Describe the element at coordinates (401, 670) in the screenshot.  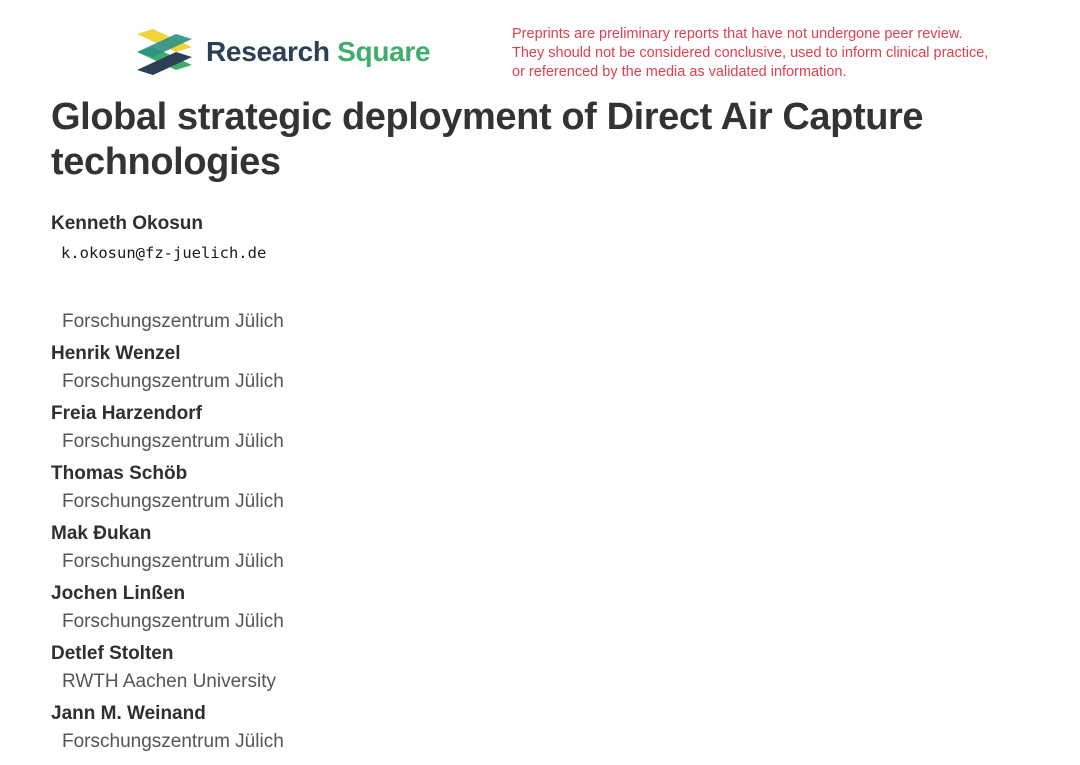
I see `author-entry: Detlef Stolten RWTH Aachen University` at that location.